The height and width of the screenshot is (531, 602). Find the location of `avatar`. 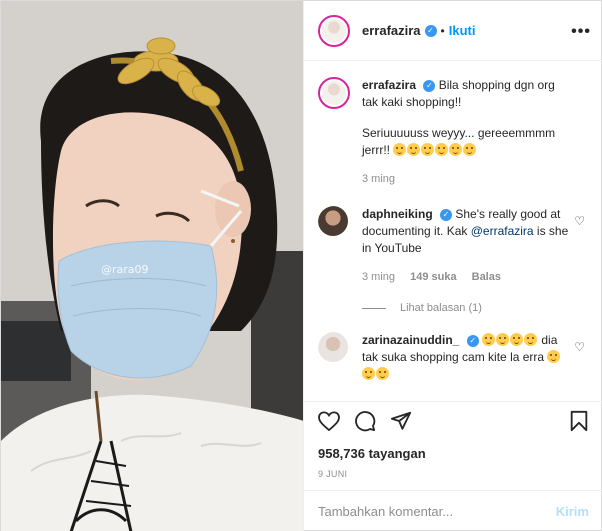

avatar is located at coordinates (333, 30).